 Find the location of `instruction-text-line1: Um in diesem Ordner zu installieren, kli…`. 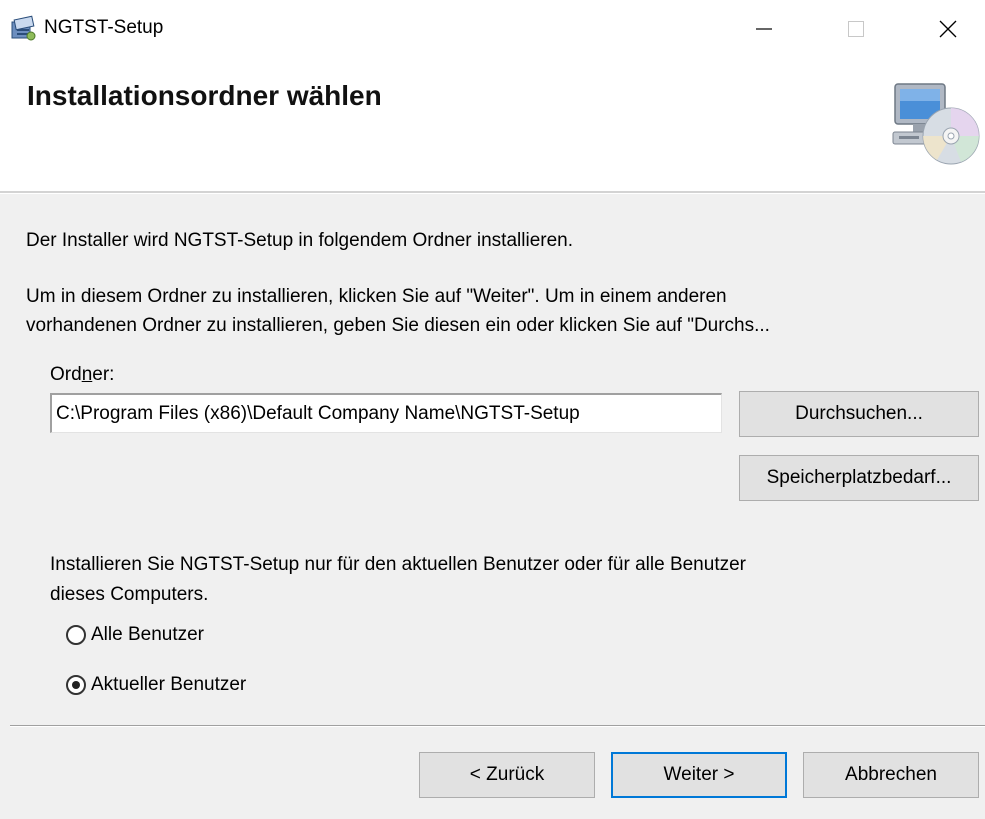

instruction-text-line1: Um in diesem Ordner zu installieren, kli… is located at coordinates (376, 296).